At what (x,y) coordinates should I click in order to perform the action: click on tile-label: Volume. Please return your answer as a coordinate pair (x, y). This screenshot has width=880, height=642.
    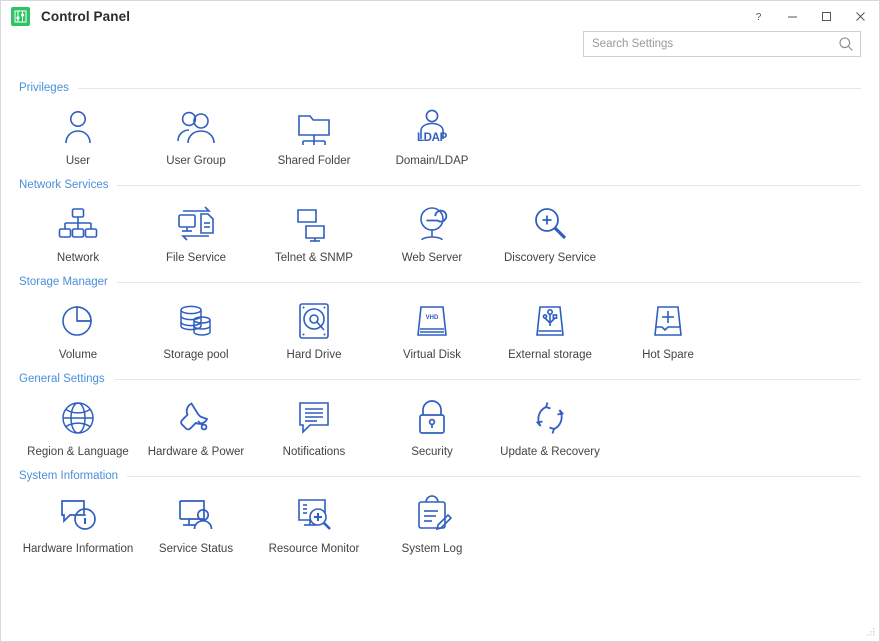
    Looking at the image, I should click on (78, 355).